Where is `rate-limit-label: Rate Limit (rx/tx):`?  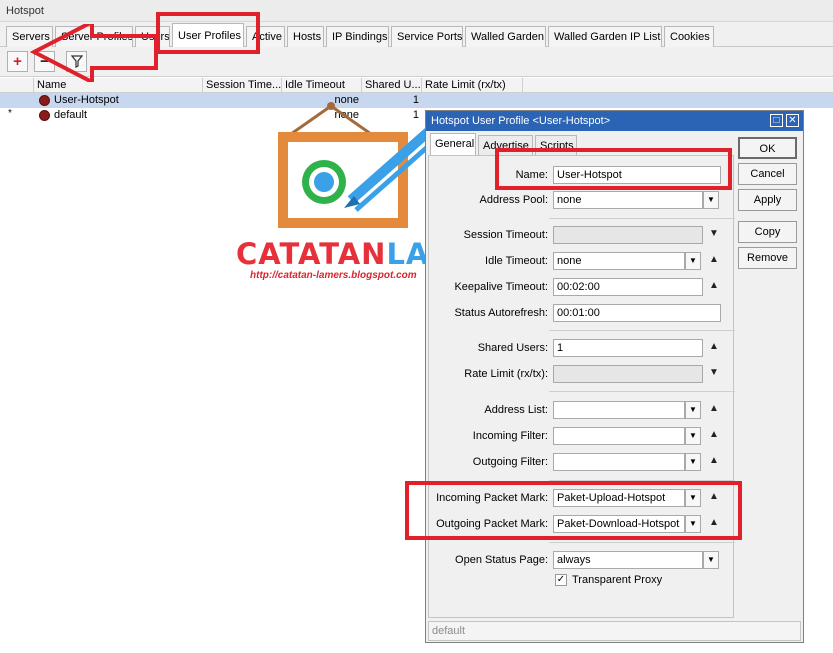
rate-limit-label: Rate Limit (rx/tx): is located at coordinates (506, 374).